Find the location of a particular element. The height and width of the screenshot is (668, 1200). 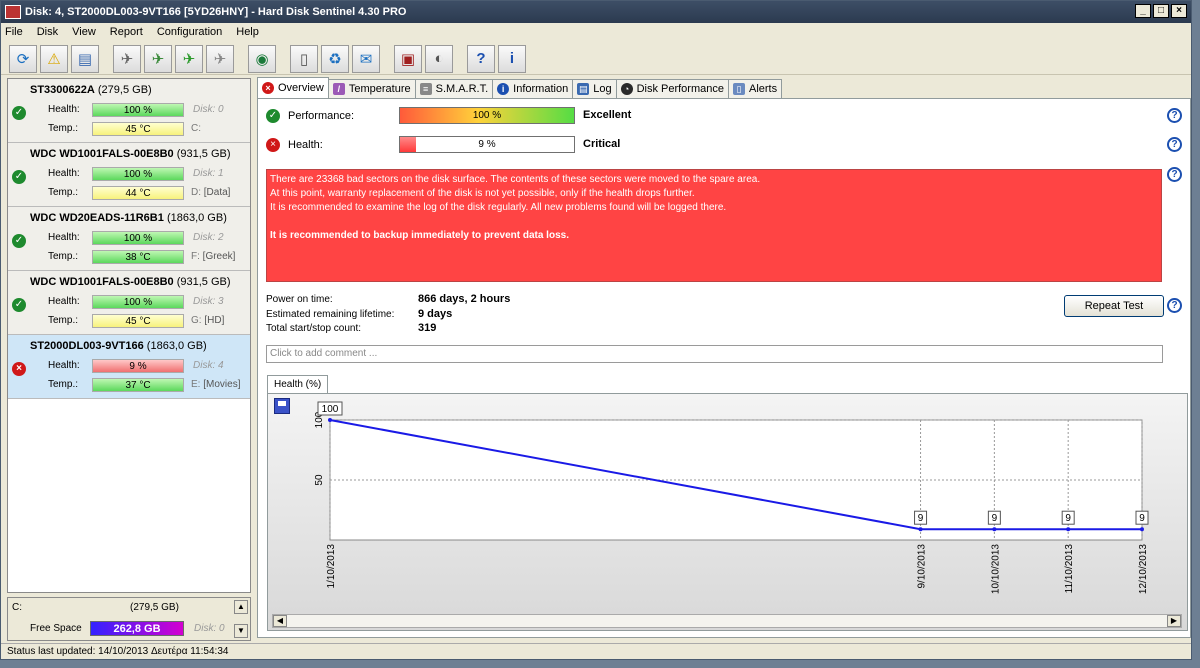

temp-bar: 45 °C is located at coordinates (138, 321).